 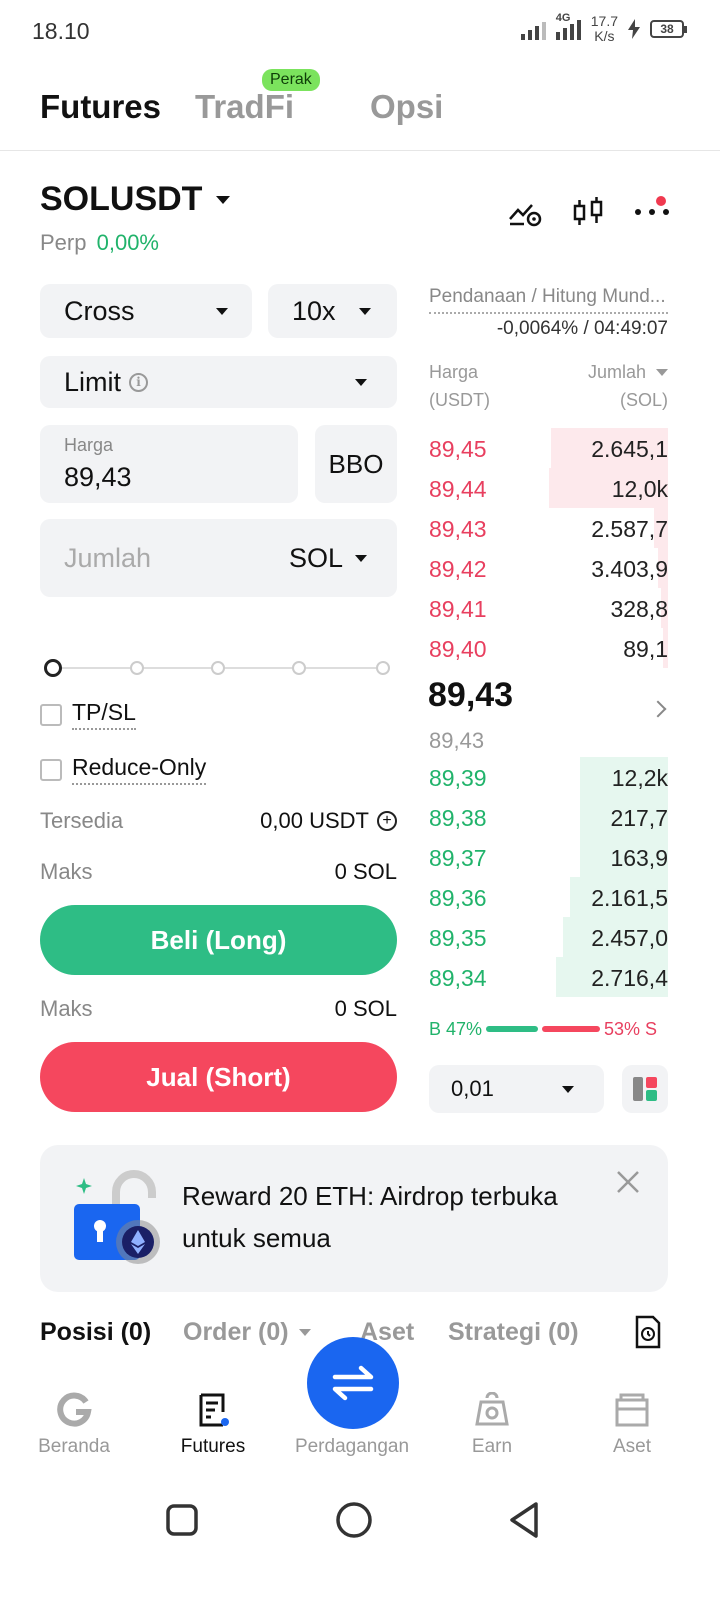 I want to click on reduce-only-label: Reduce-Only, so click(x=139, y=769).